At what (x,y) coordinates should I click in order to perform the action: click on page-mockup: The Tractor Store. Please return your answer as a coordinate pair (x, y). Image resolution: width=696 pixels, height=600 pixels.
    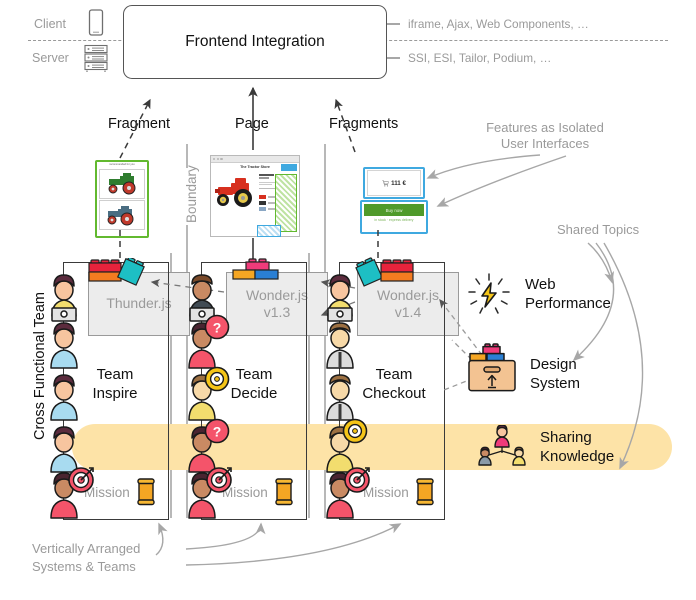
    Looking at the image, I should click on (255, 196).